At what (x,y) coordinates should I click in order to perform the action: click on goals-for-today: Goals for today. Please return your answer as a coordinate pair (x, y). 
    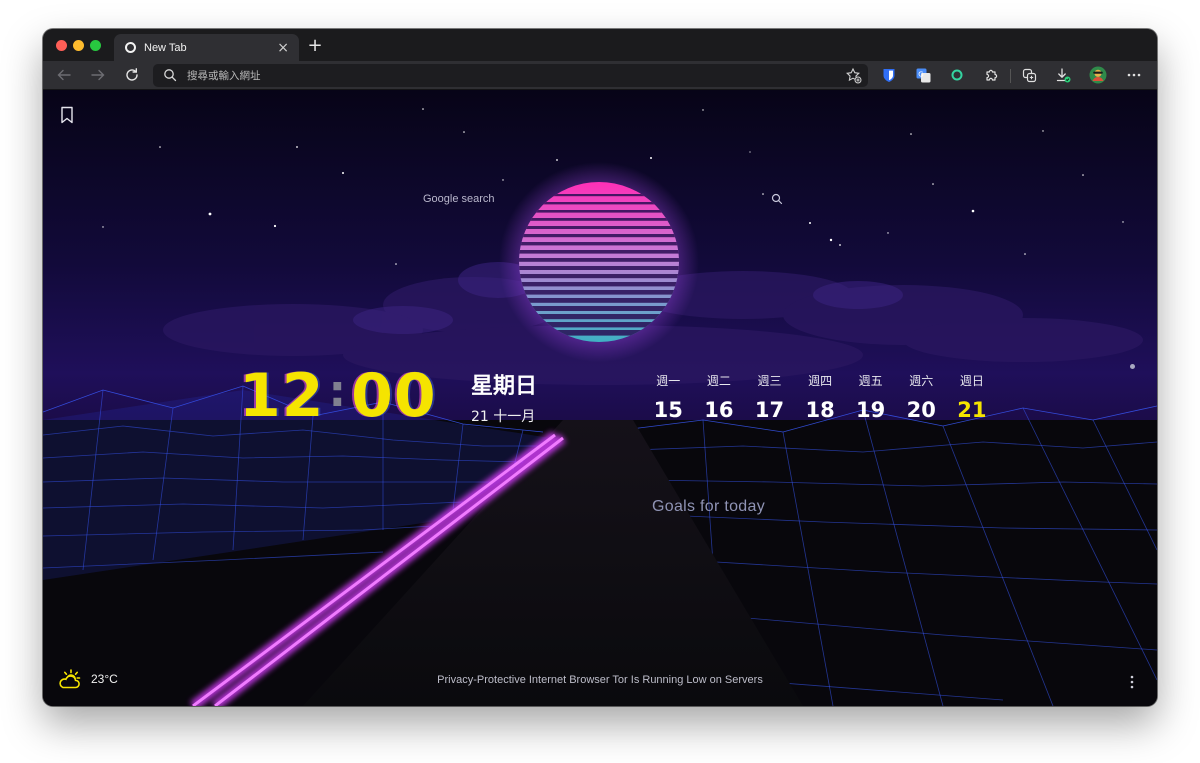
    Looking at the image, I should click on (708, 507).